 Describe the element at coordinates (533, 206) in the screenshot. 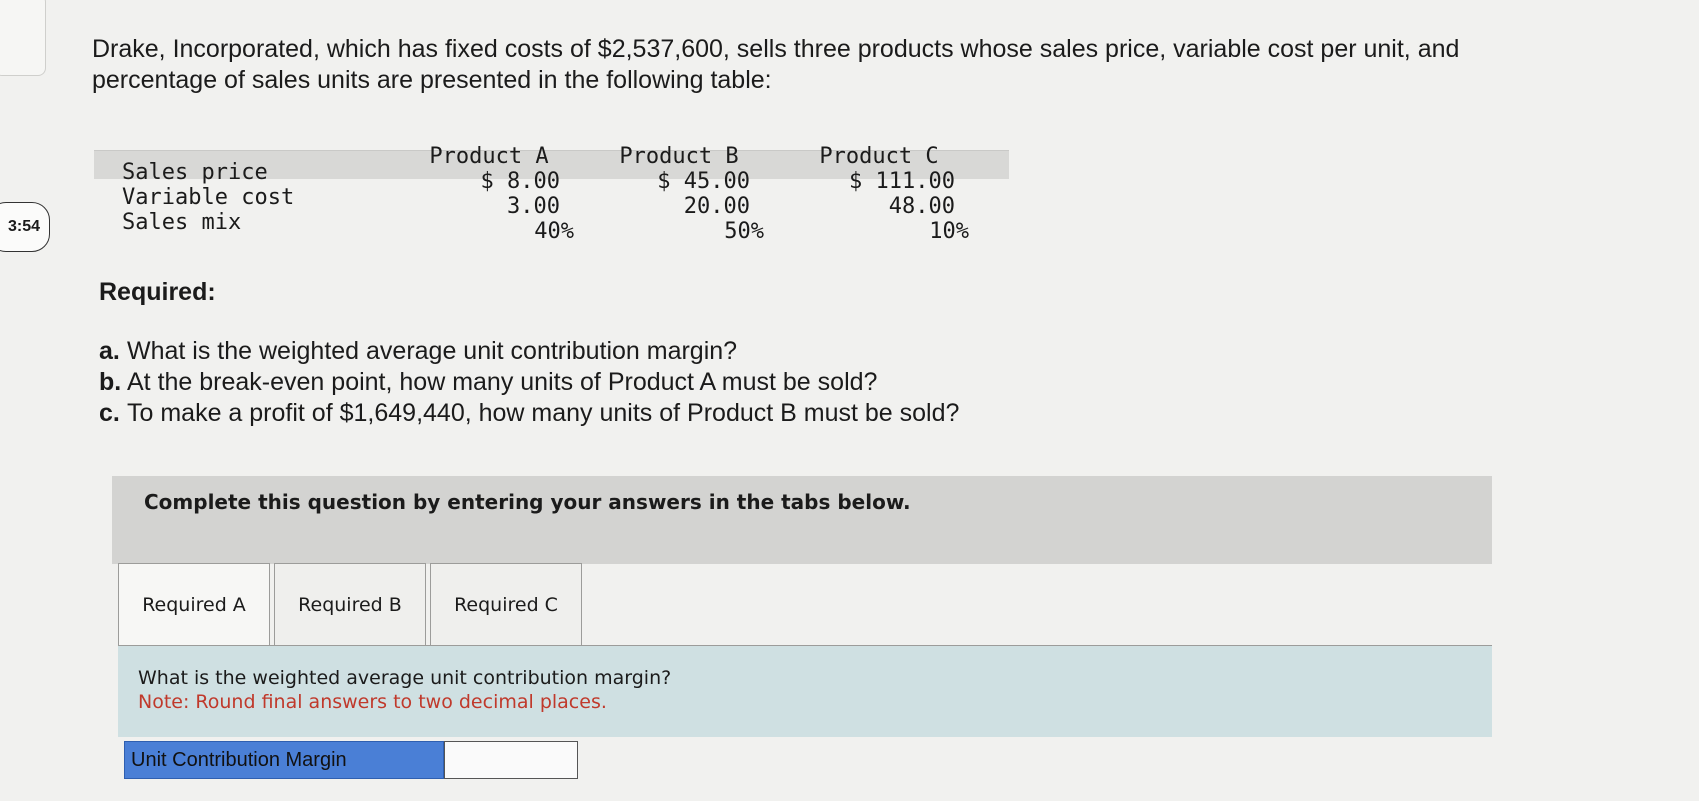

I see `variable-cost-value: 3.00` at that location.